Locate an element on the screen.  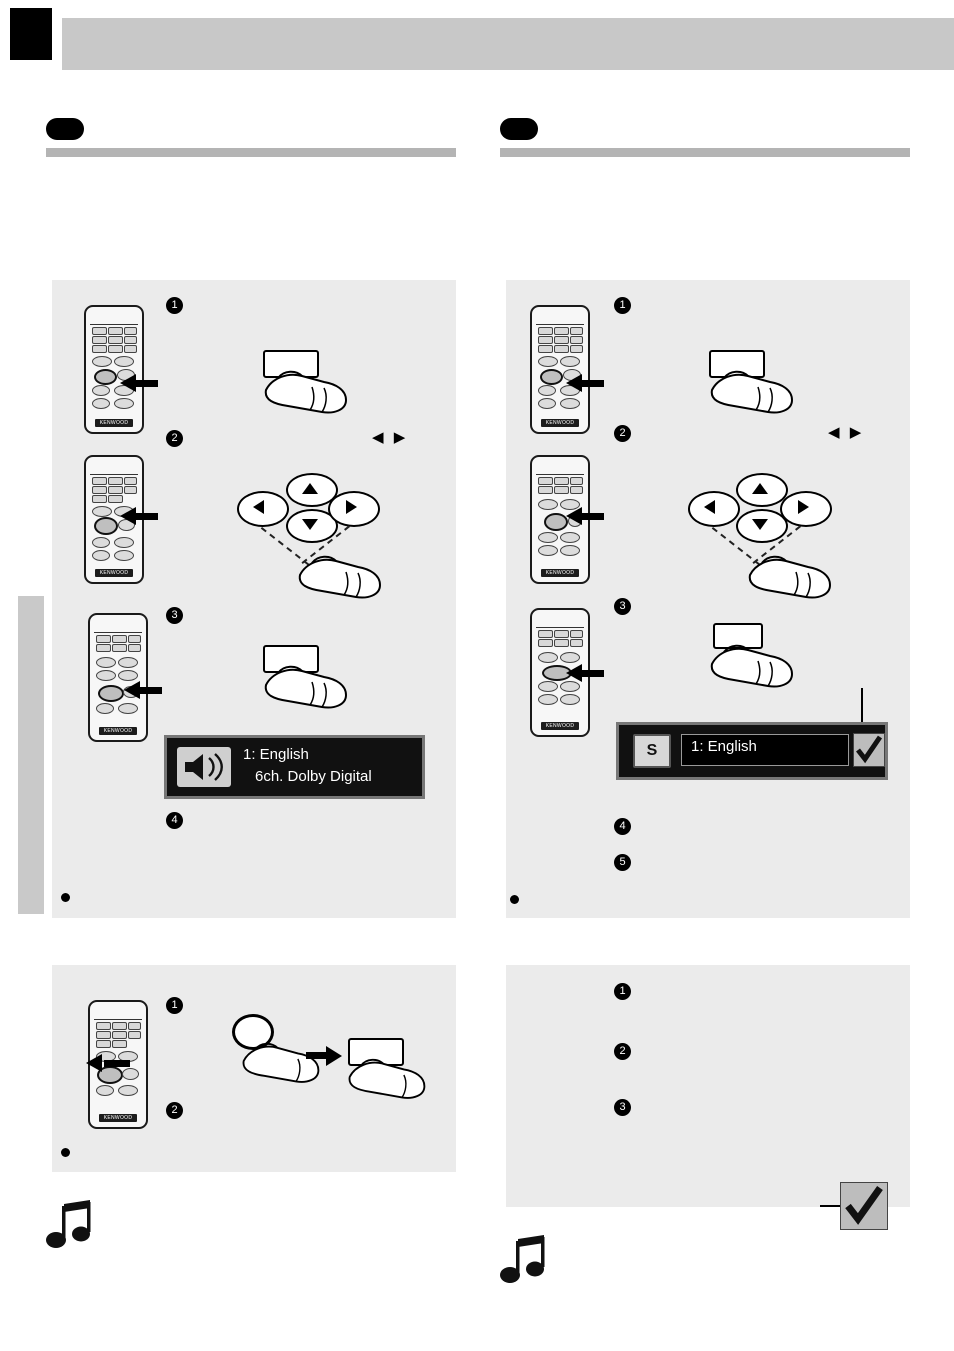
header-black-tab is located at coordinates (31, 34).